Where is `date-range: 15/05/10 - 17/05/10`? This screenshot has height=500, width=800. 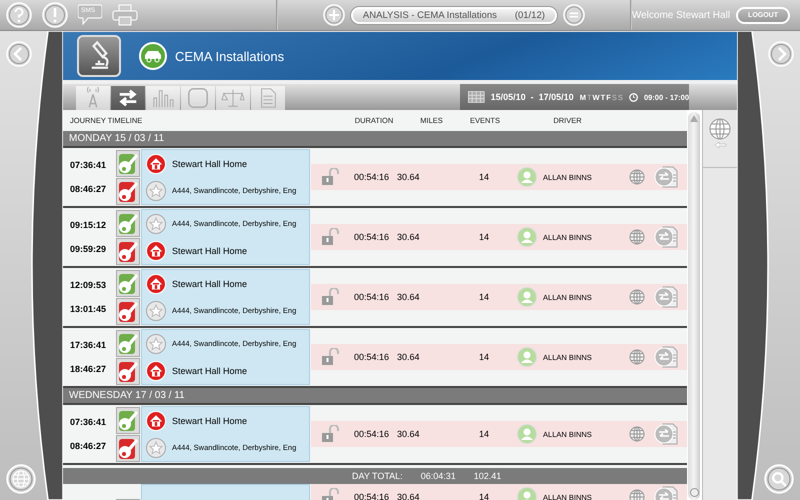
date-range: 15/05/10 - 17/05/10 is located at coordinates (532, 97).